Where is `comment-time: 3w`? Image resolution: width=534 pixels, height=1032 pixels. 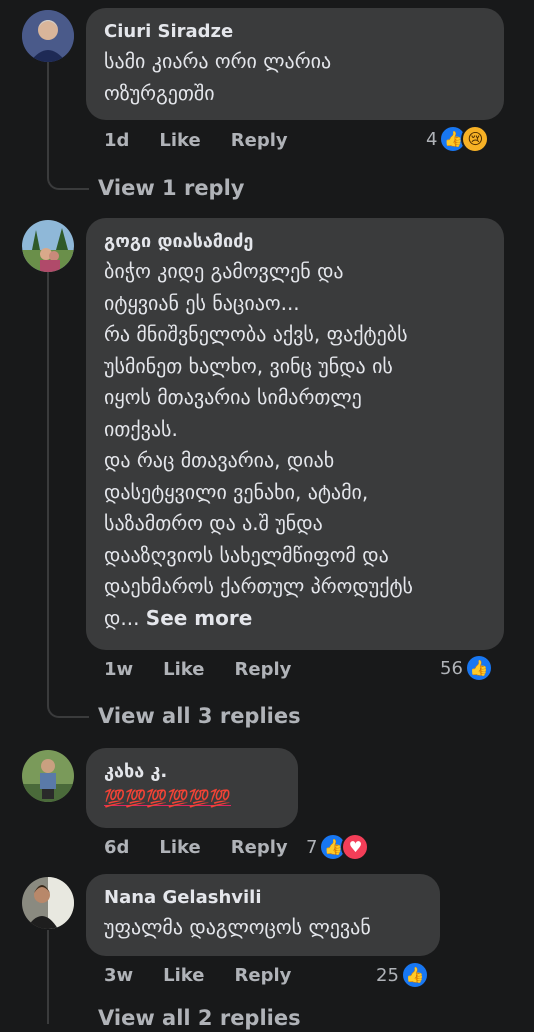
comment-time: 3w is located at coordinates (118, 976).